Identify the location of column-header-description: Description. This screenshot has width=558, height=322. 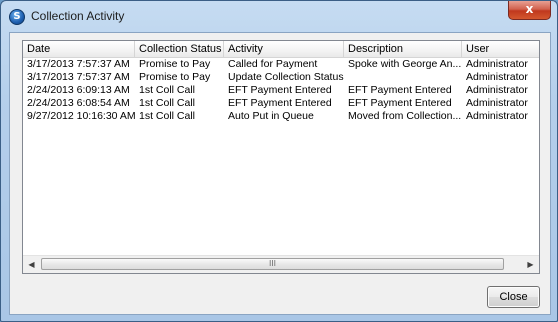
(403, 49).